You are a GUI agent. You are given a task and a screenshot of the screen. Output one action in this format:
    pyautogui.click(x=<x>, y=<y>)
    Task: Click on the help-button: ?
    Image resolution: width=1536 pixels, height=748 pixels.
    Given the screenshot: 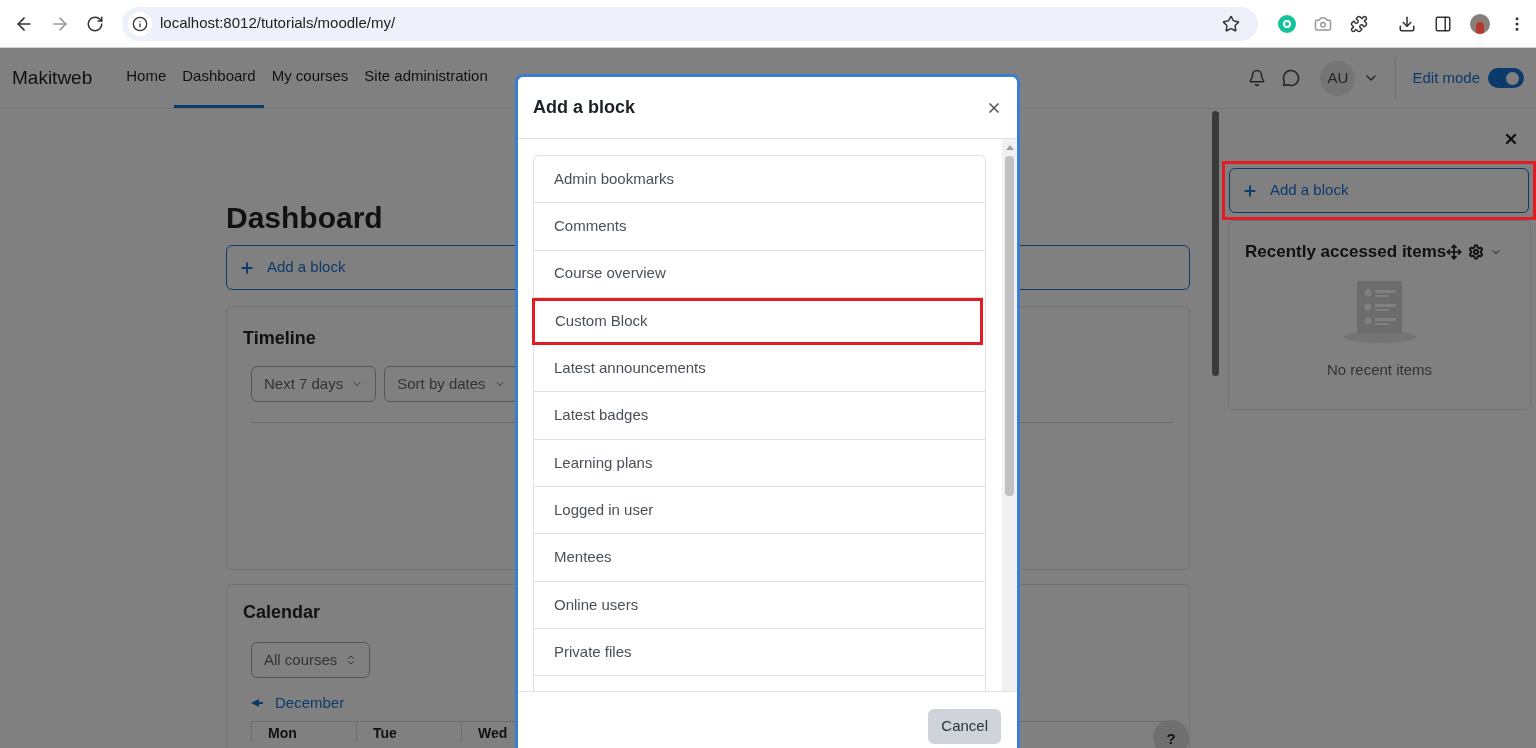 What is the action you would take?
    pyautogui.click(x=1171, y=734)
    